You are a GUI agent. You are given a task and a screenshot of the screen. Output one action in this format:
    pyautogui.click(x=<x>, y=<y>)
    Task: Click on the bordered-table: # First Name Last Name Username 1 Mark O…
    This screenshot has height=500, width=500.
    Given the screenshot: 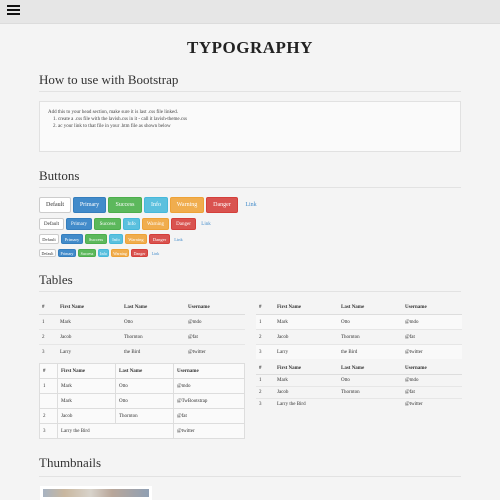 What is the action you would take?
    pyautogui.click(x=142, y=401)
    